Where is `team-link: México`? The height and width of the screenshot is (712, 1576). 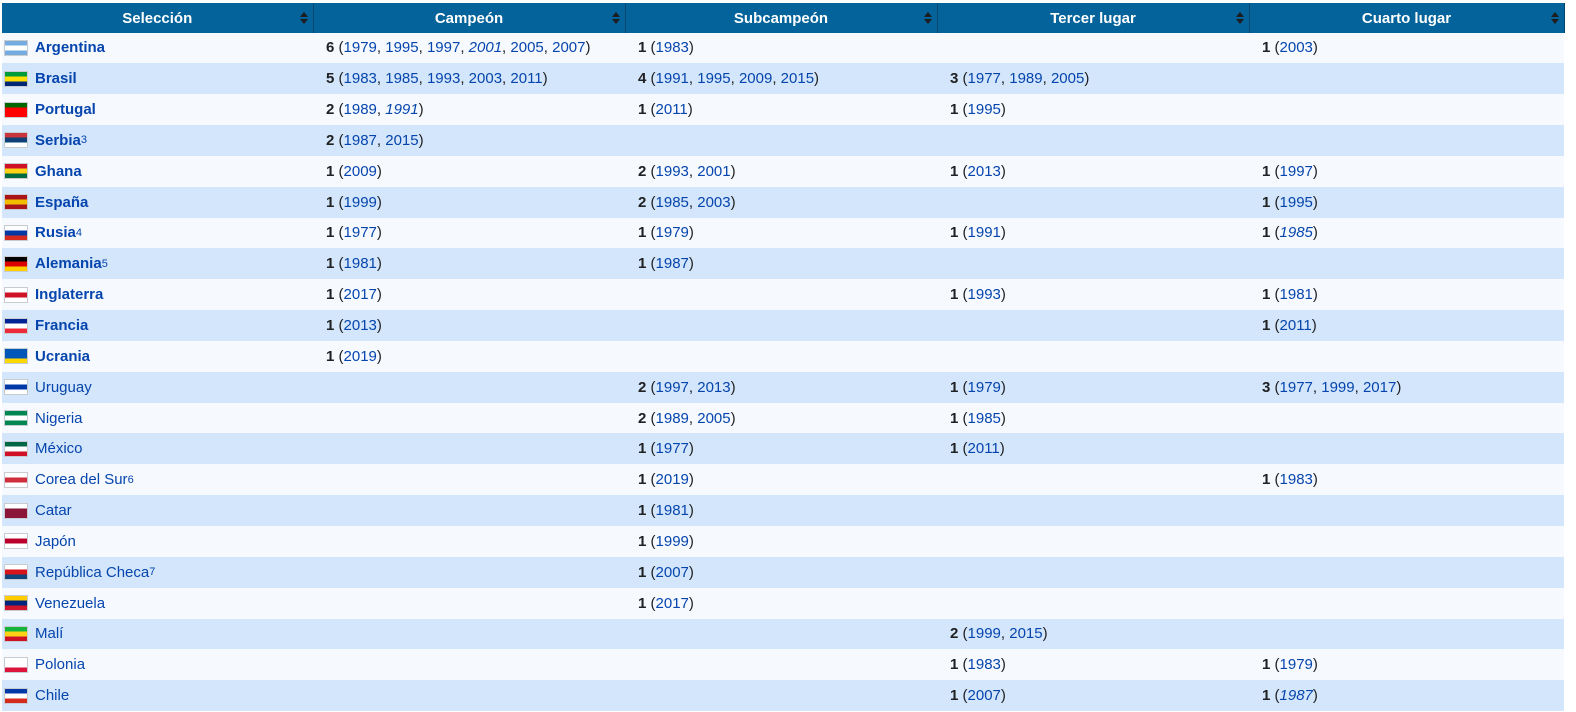 team-link: México is located at coordinates (59, 448).